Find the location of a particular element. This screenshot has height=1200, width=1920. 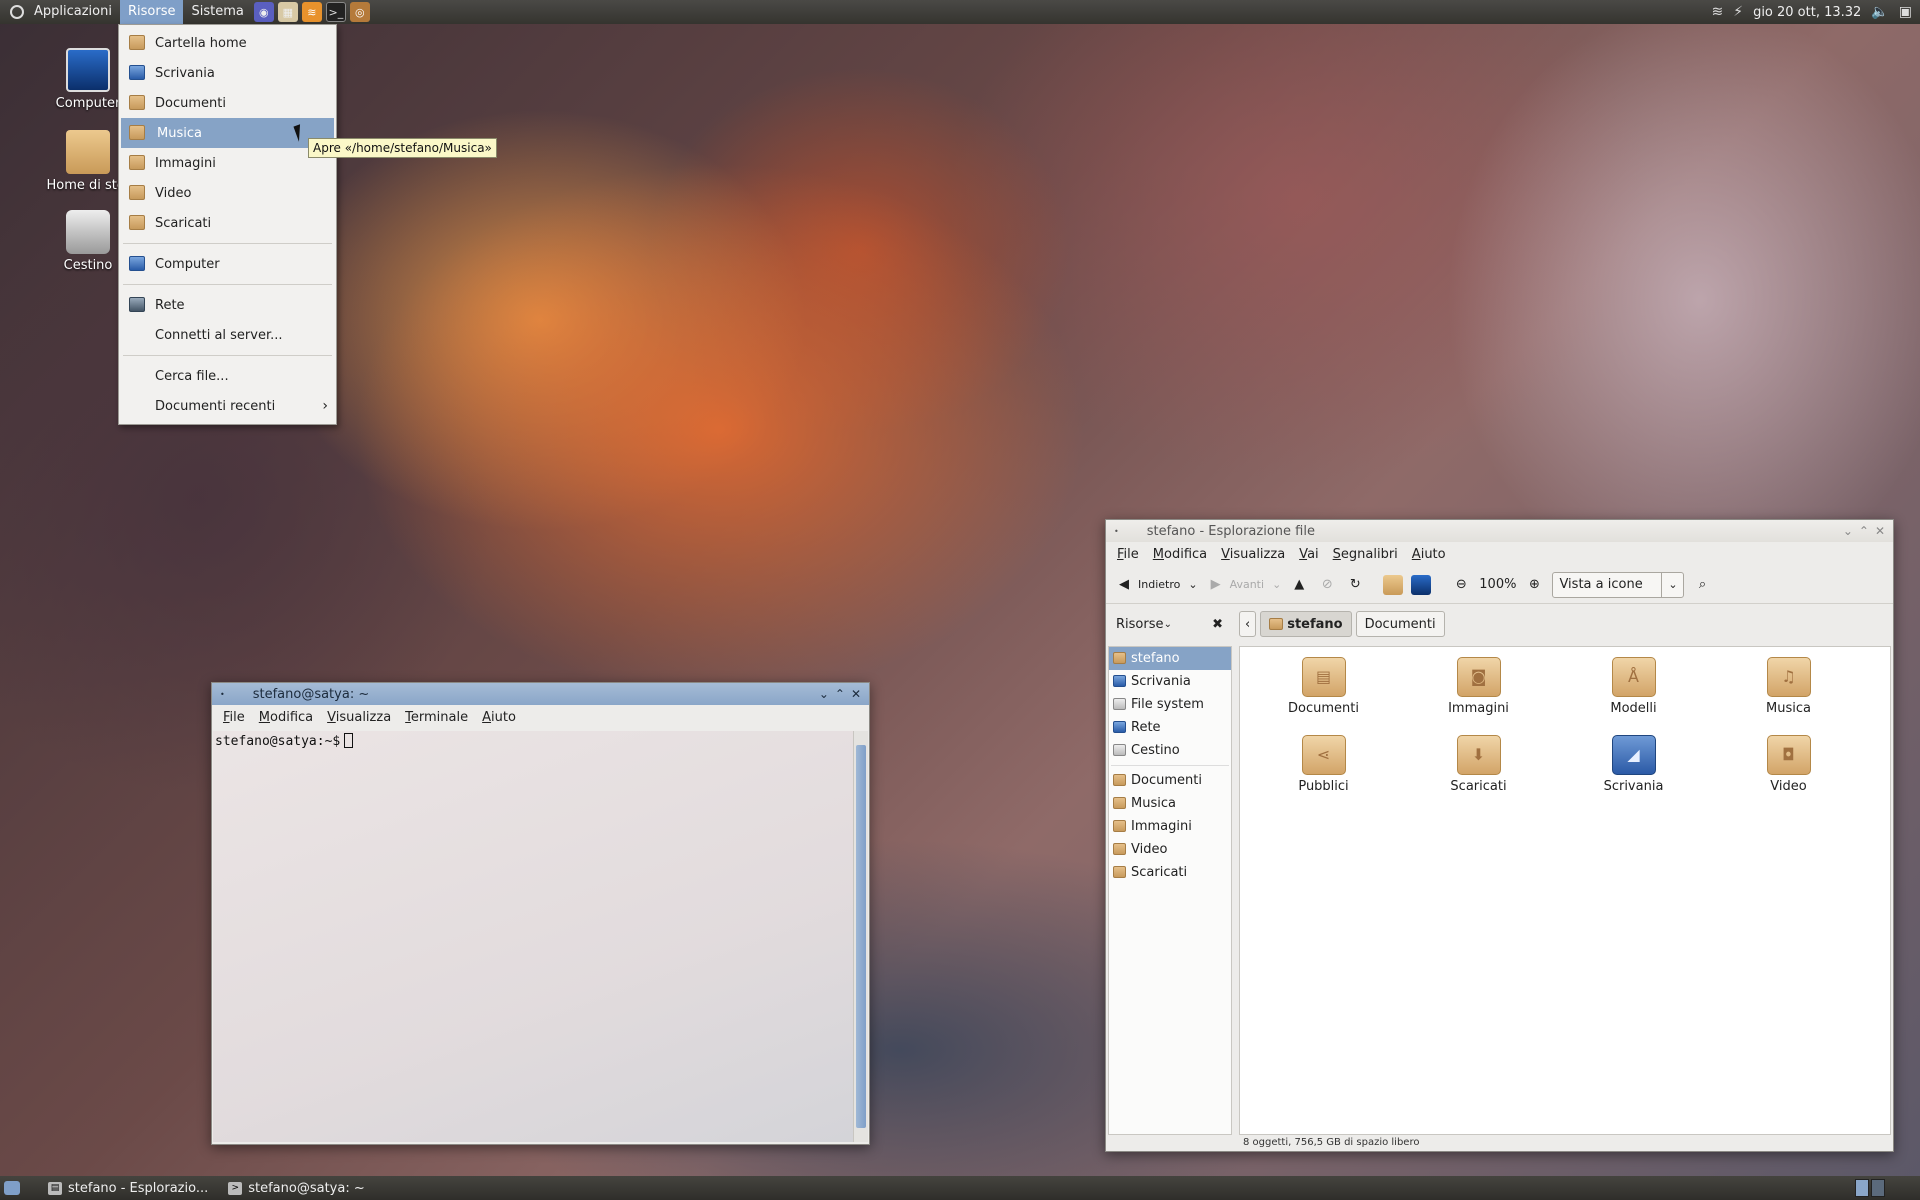

menu-item-computer: Computer is located at coordinates (227, 264).